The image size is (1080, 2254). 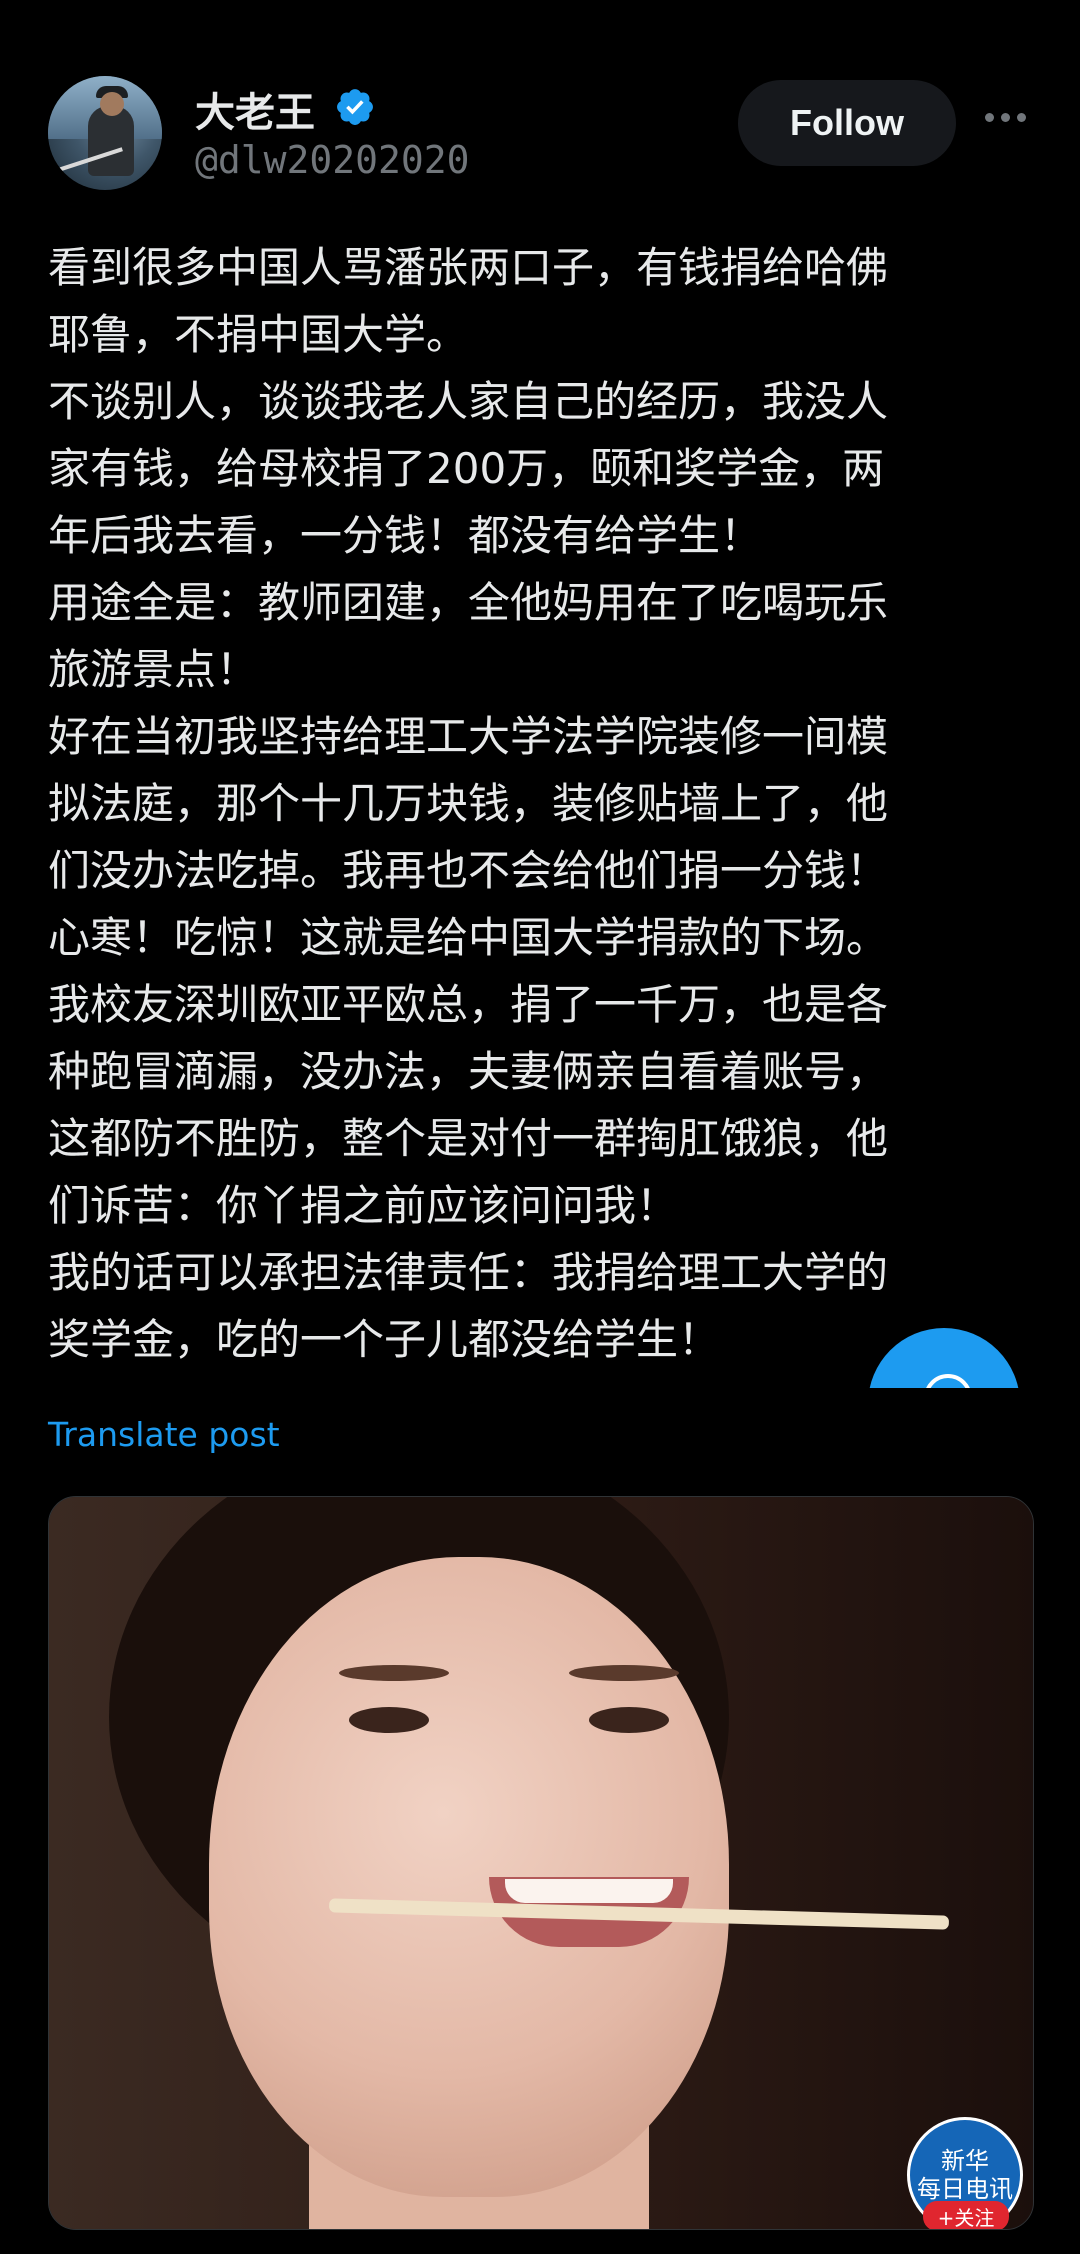 I want to click on post-line: 我的话可以承担法律责任：我捐给理工大学的, so click(x=468, y=1272).